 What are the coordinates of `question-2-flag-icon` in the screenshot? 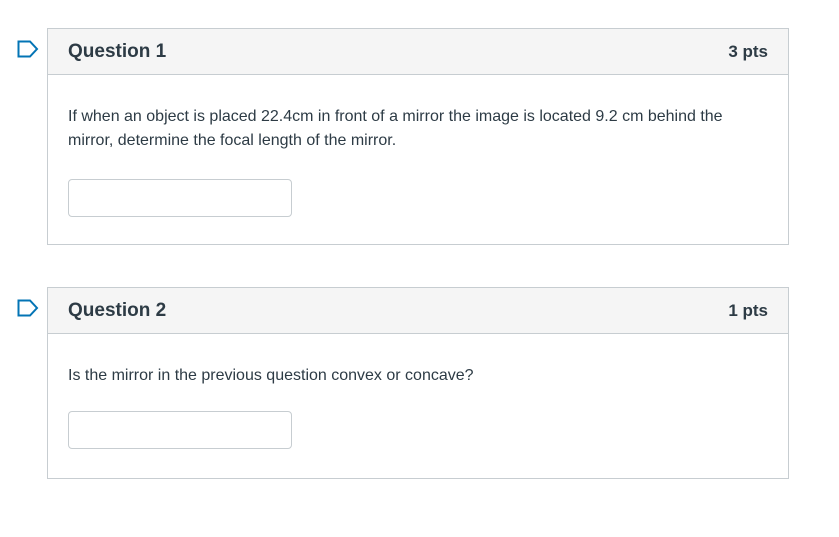 It's located at (28, 308).